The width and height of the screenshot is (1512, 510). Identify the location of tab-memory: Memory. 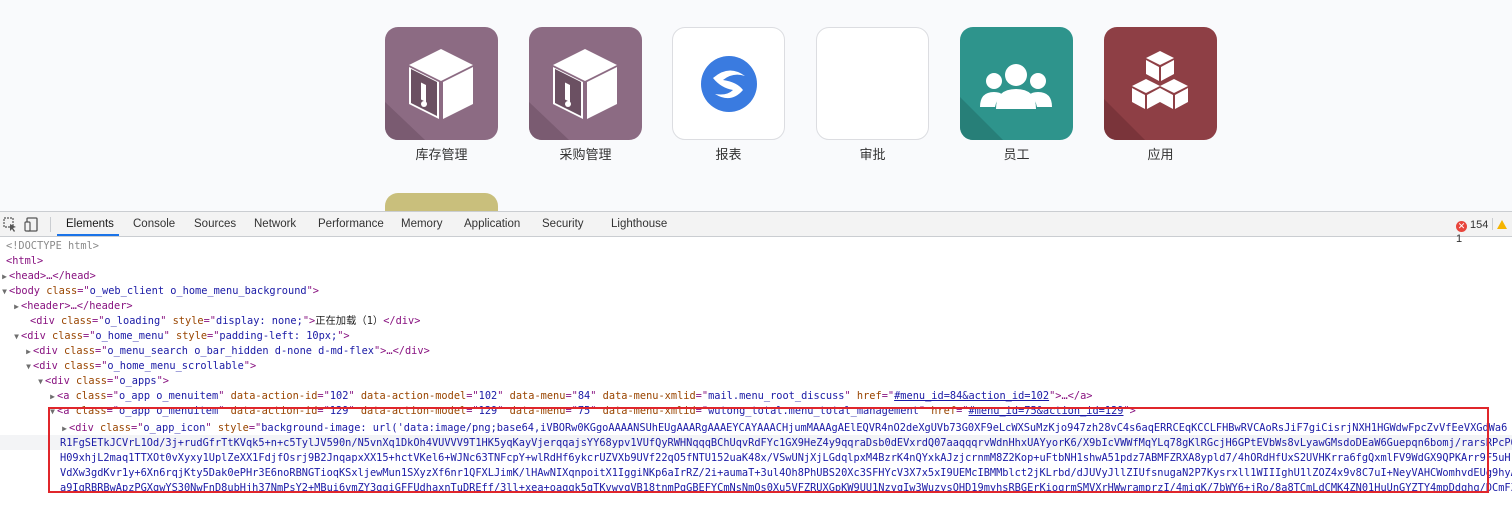
(422, 224).